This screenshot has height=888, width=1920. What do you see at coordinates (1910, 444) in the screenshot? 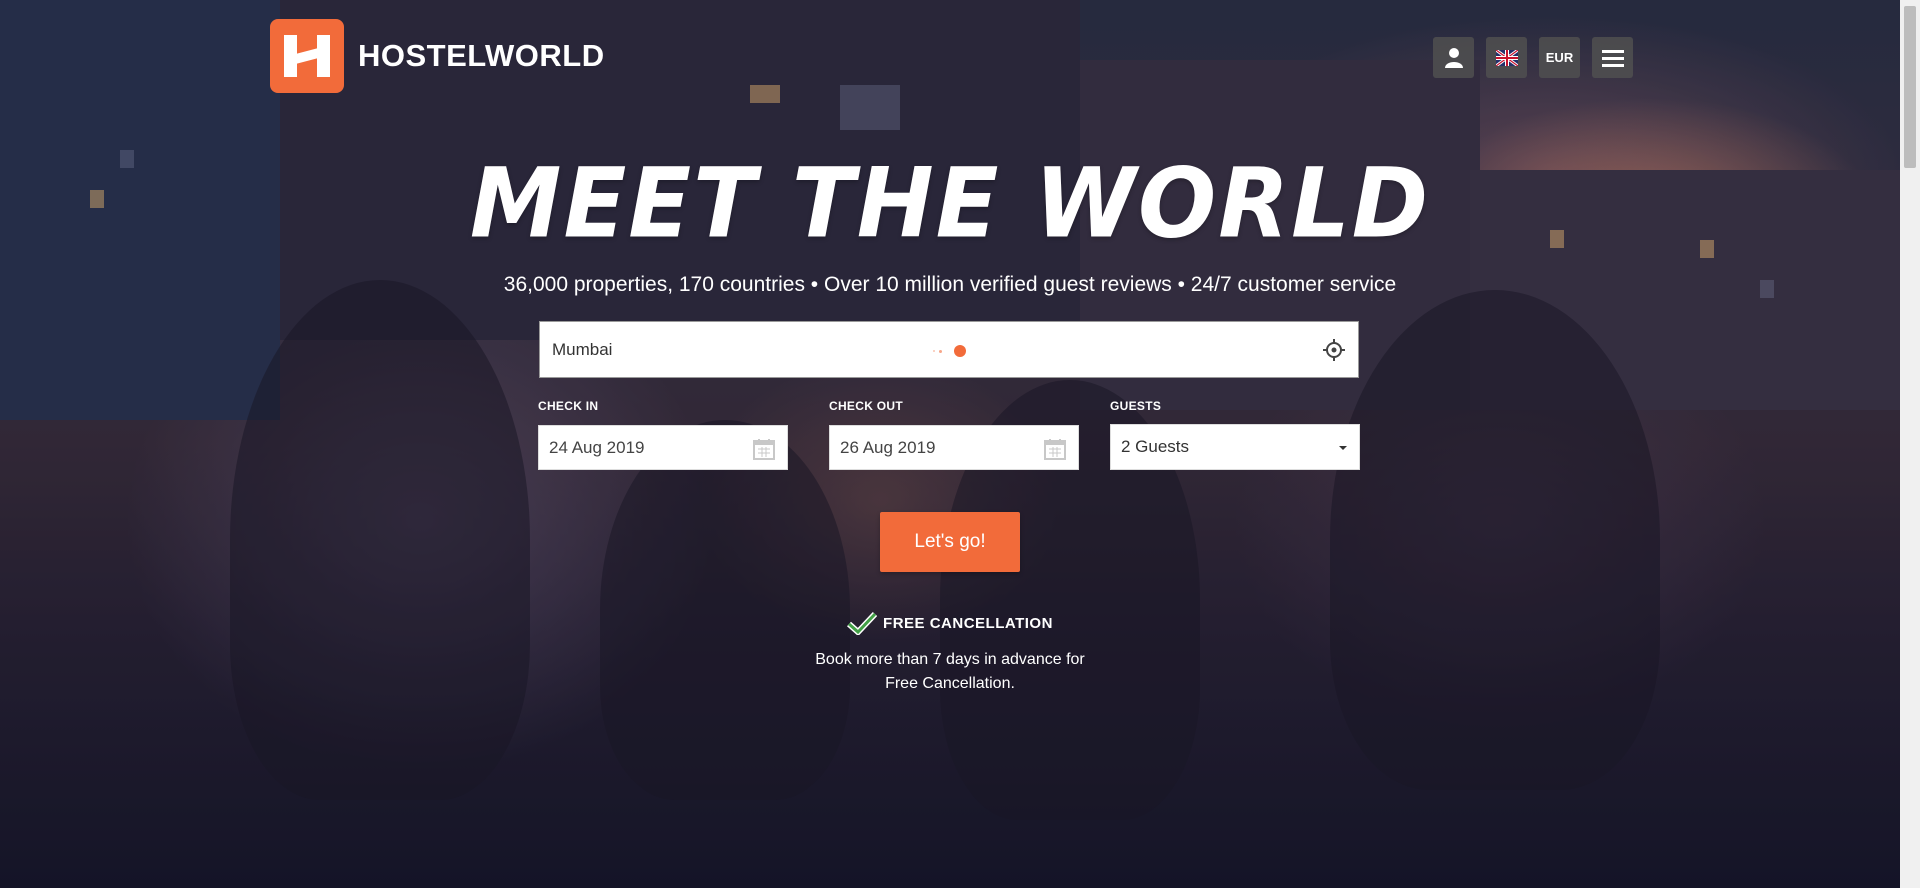
I see `page-scrollbar` at bounding box center [1910, 444].